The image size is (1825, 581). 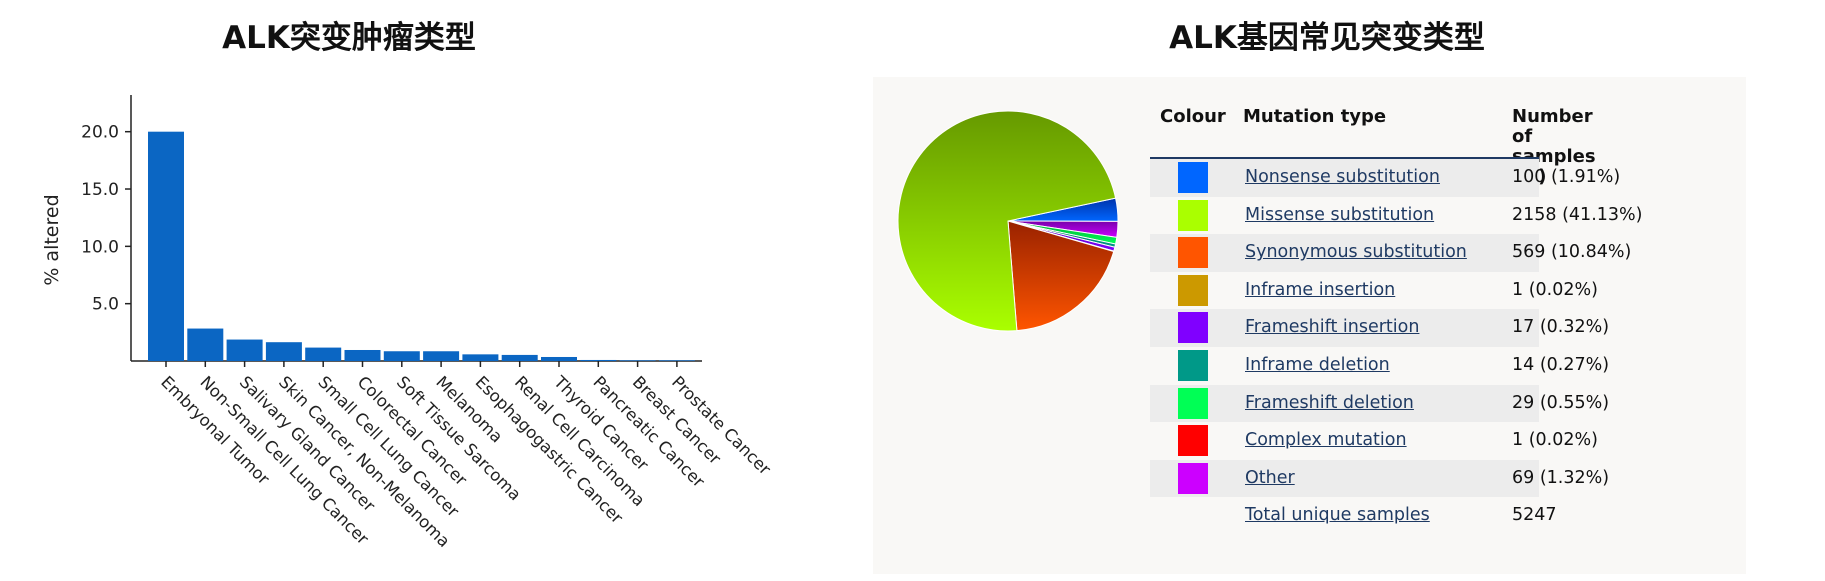 What do you see at coordinates (100, 190) in the screenshot?
I see `y-tick-label: 15.0` at bounding box center [100, 190].